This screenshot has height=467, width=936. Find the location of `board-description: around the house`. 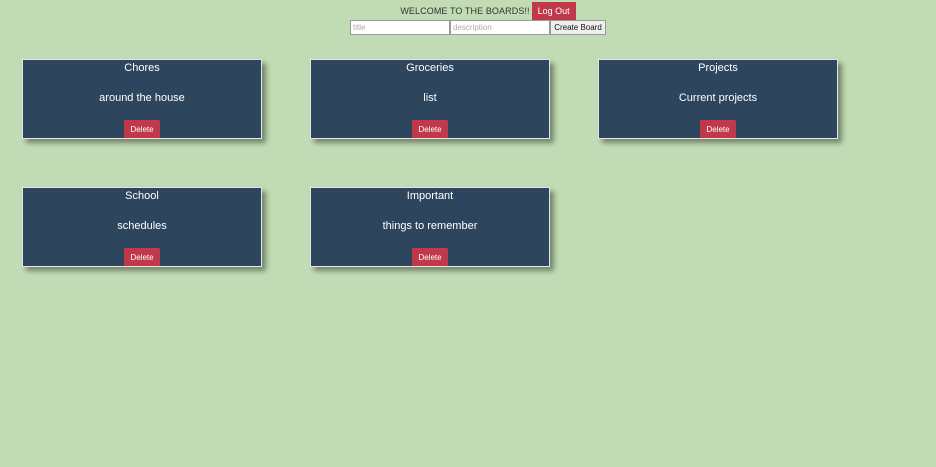

board-description: around the house is located at coordinates (142, 98).